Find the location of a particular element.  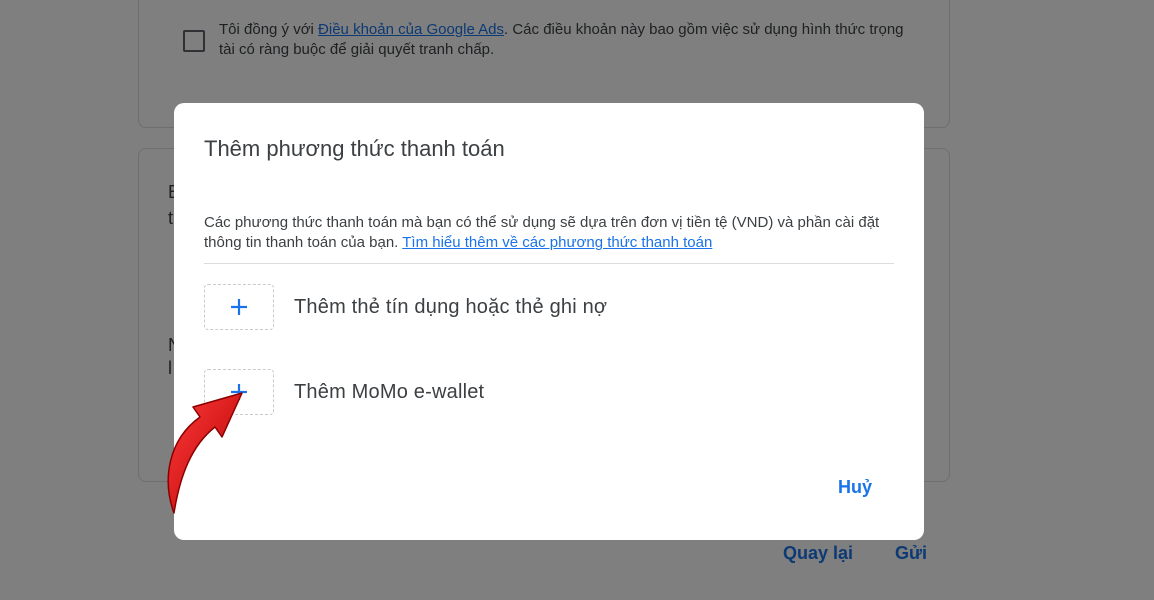

add-momo-plus-box is located at coordinates (239, 392).